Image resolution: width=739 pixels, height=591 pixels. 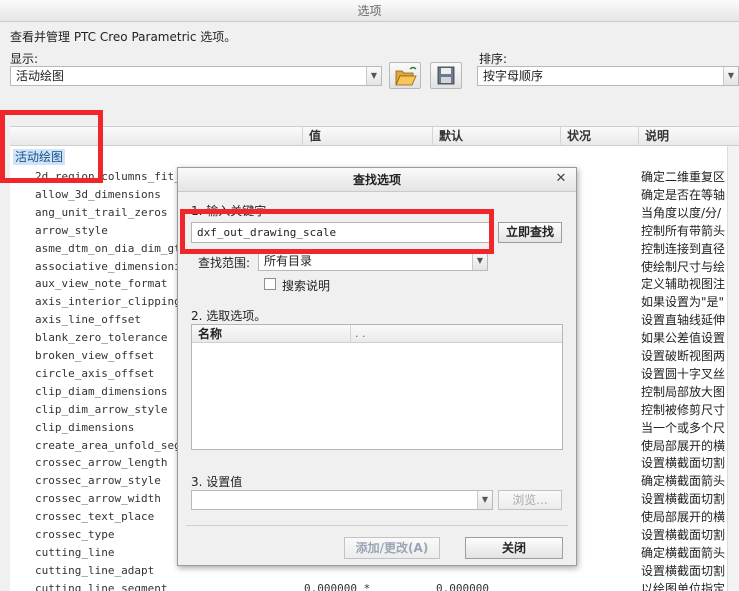 I want to click on step3-label: 3. 设置值, so click(x=217, y=482).